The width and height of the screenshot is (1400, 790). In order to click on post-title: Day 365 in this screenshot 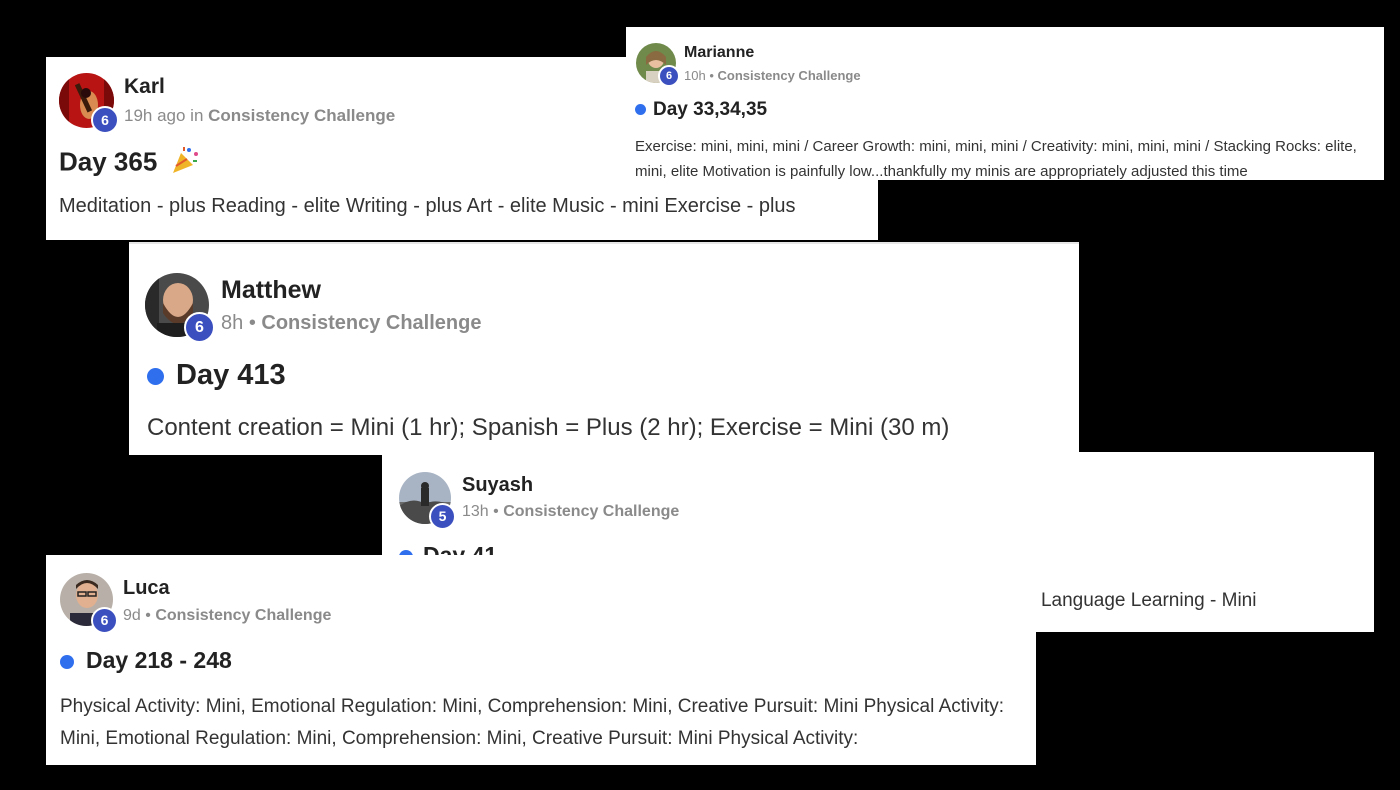, I will do `click(130, 163)`.